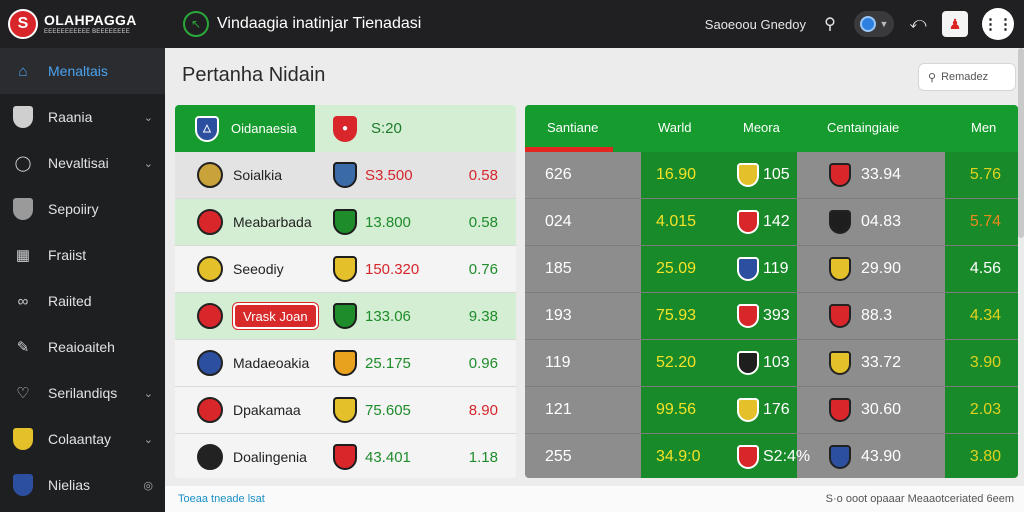 The width and height of the screenshot is (1024, 512). I want to click on col-header: Meora, so click(761, 127).